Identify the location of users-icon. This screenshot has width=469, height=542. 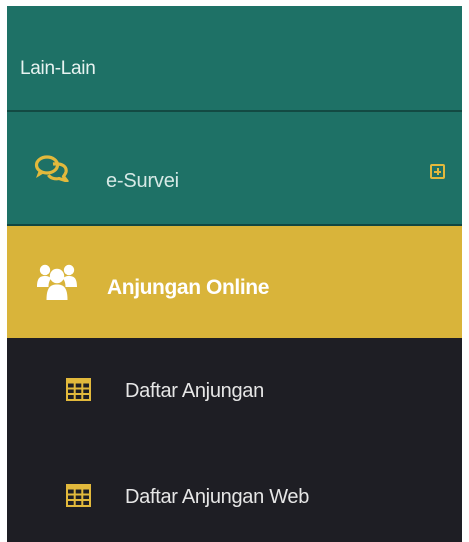
(57, 282).